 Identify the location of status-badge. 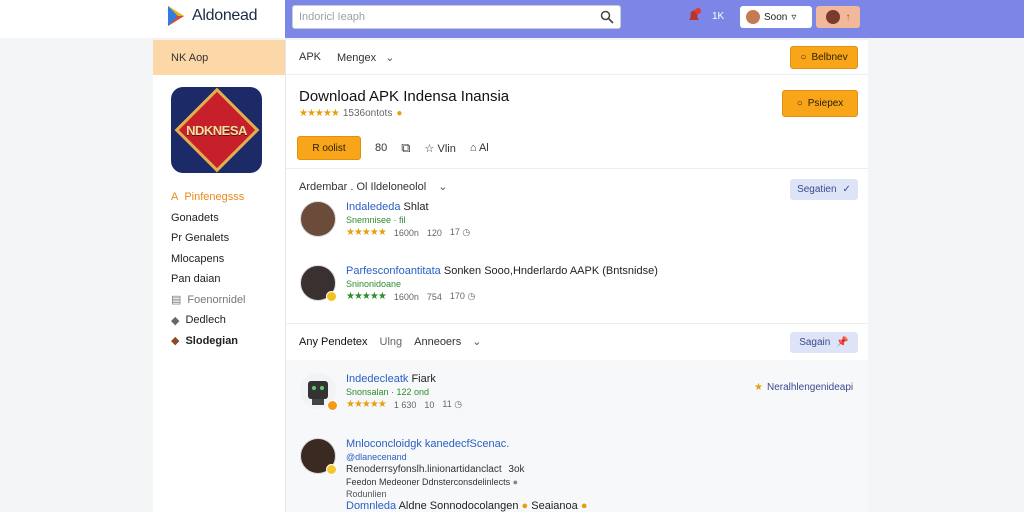
(331, 296).